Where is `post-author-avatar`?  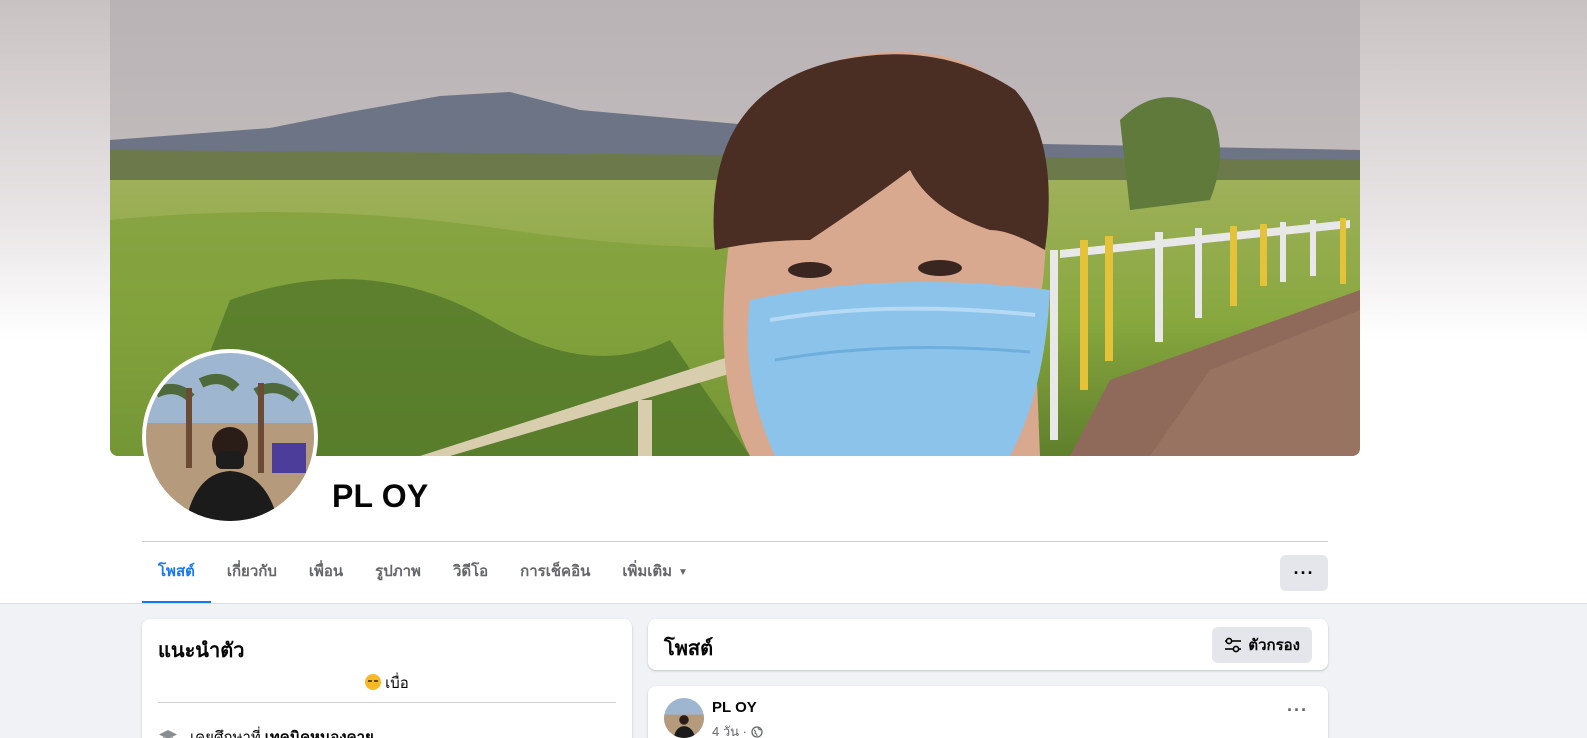 post-author-avatar is located at coordinates (684, 718).